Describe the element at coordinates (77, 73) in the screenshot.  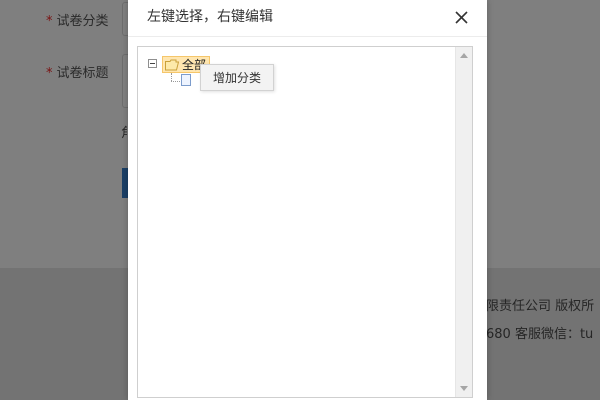
I see `paper-title-label: * 试卷标题` at that location.